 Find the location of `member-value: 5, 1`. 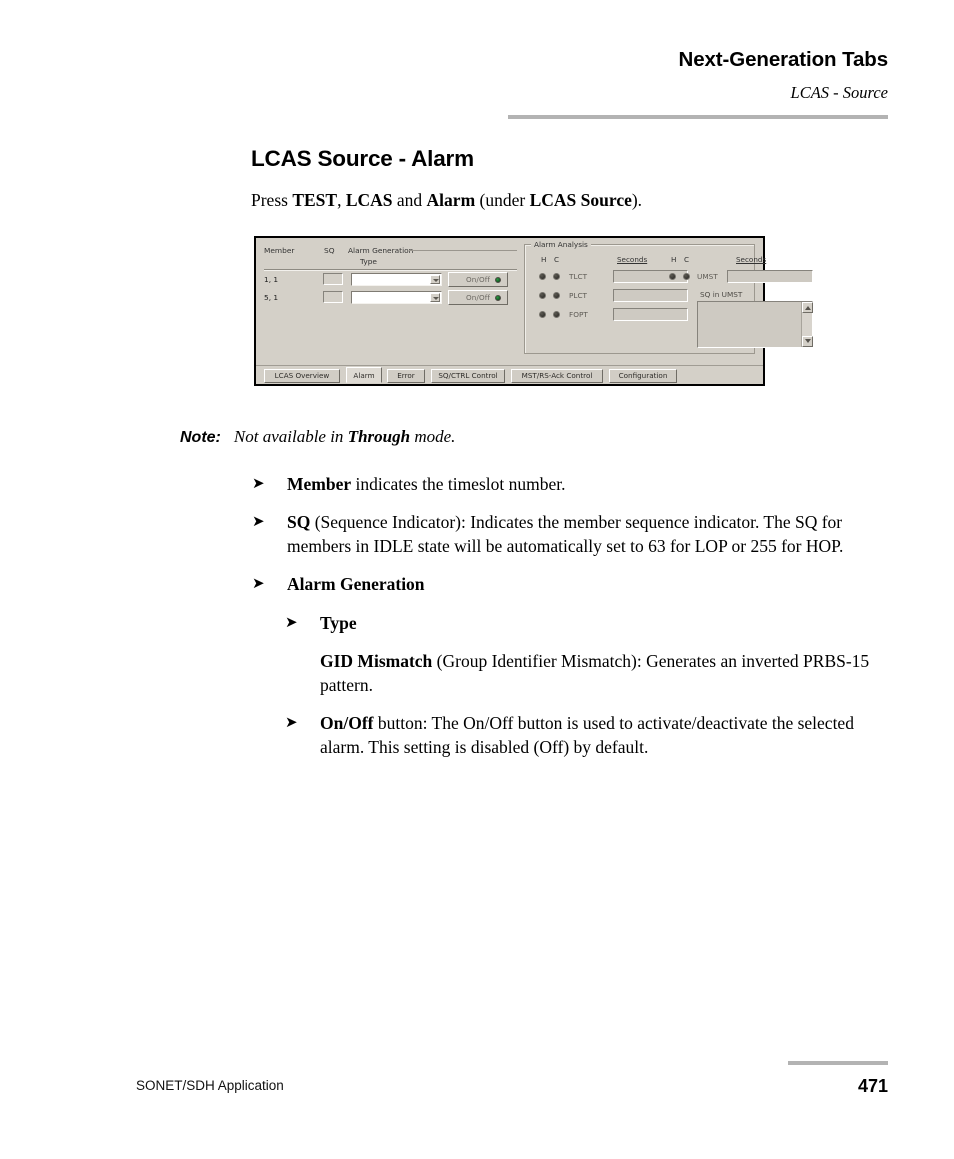

member-value: 5, 1 is located at coordinates (271, 297).